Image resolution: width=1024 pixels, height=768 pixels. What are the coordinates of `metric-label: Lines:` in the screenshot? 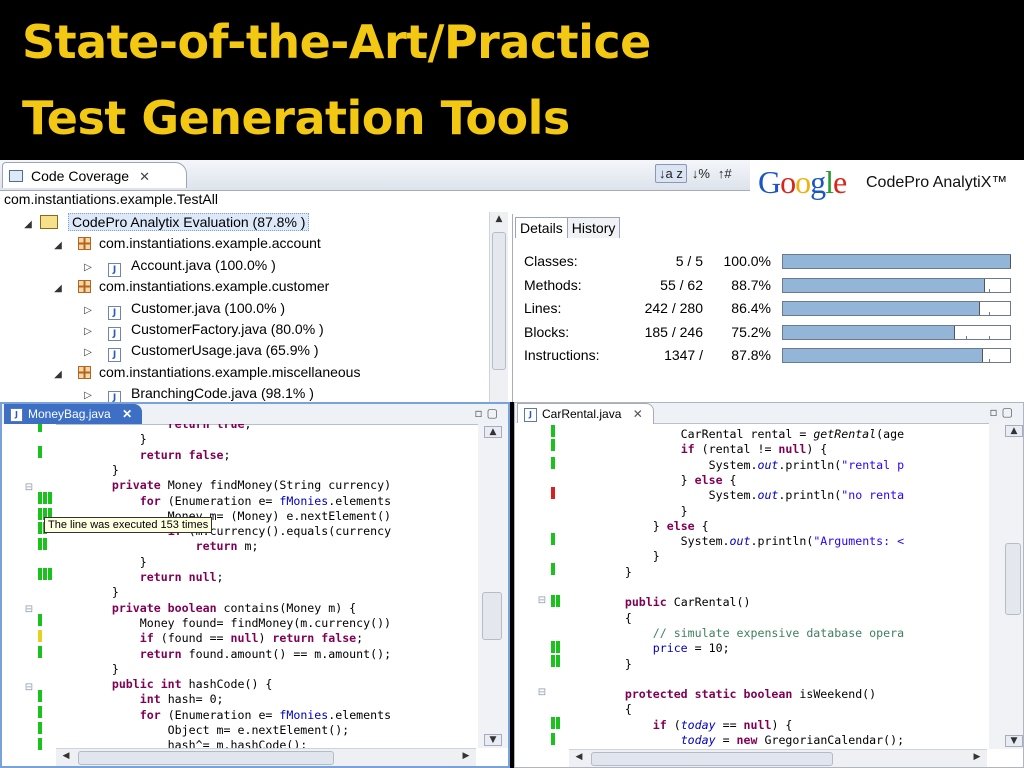 It's located at (542, 308).